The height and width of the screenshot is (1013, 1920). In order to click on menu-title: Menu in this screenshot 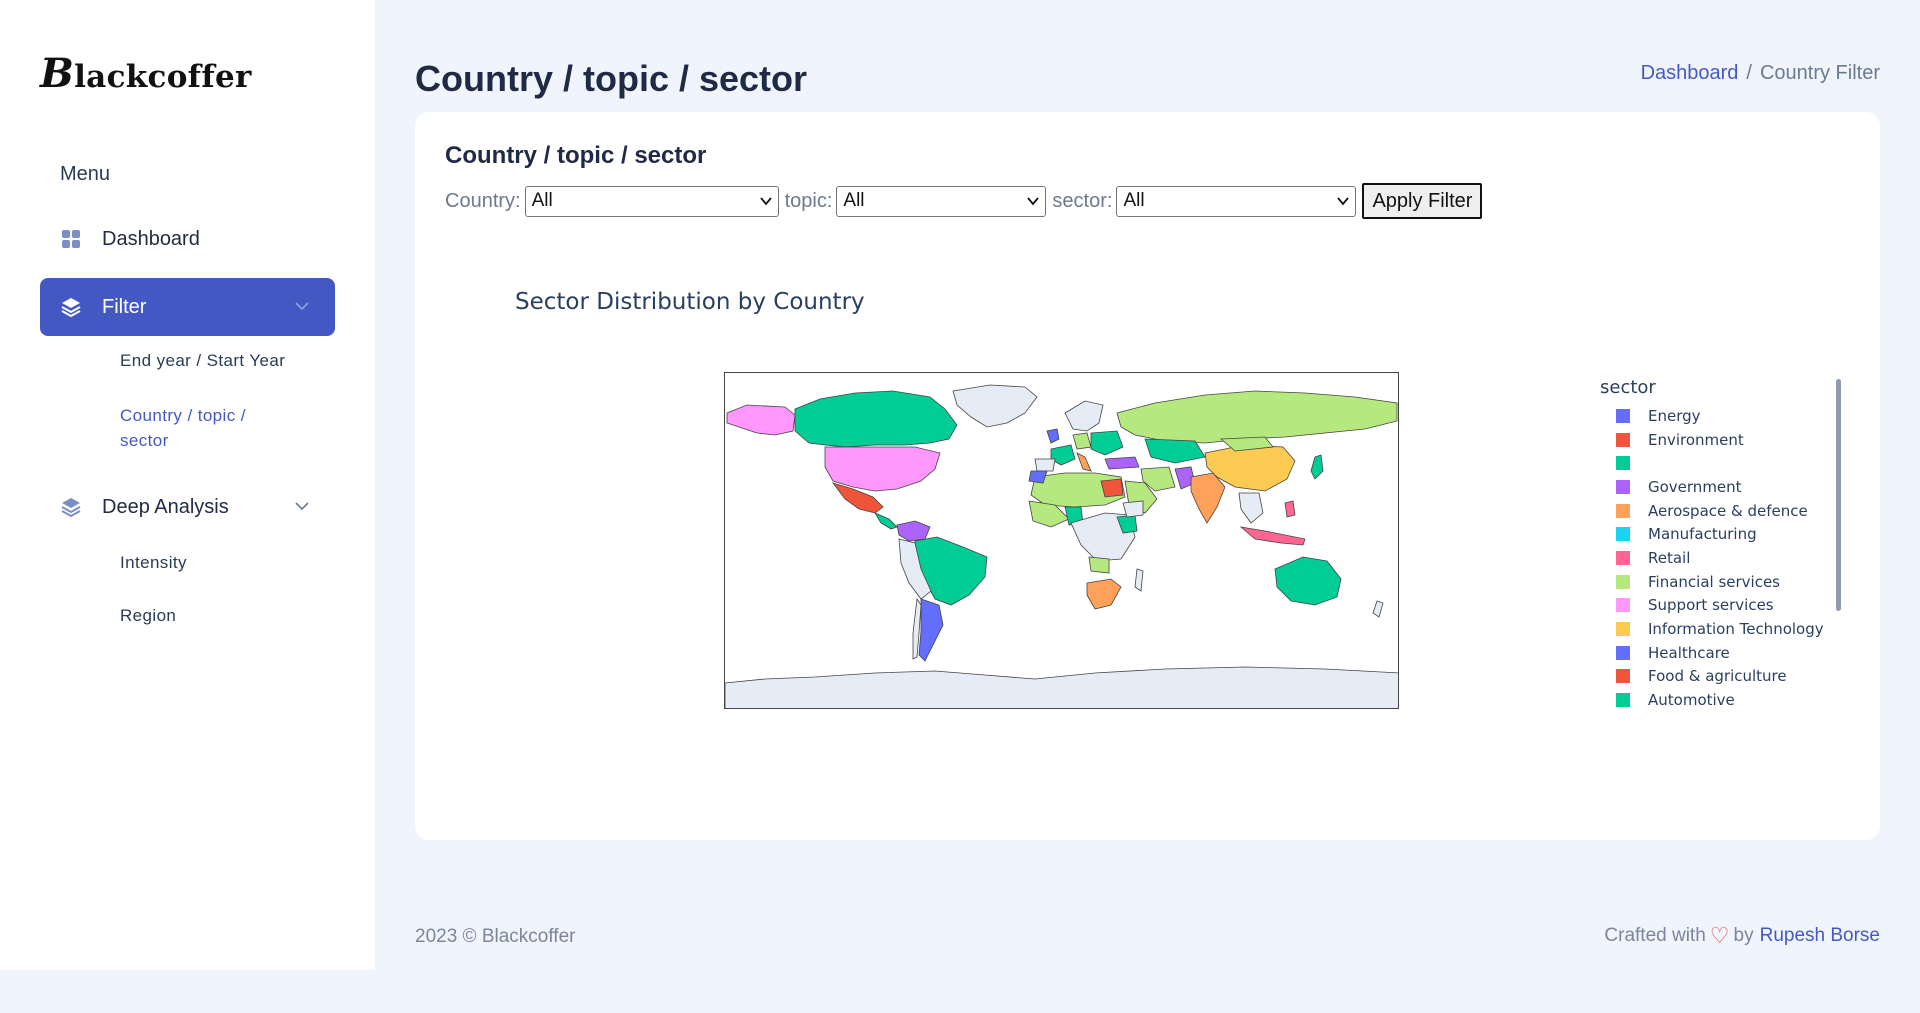, I will do `click(85, 174)`.